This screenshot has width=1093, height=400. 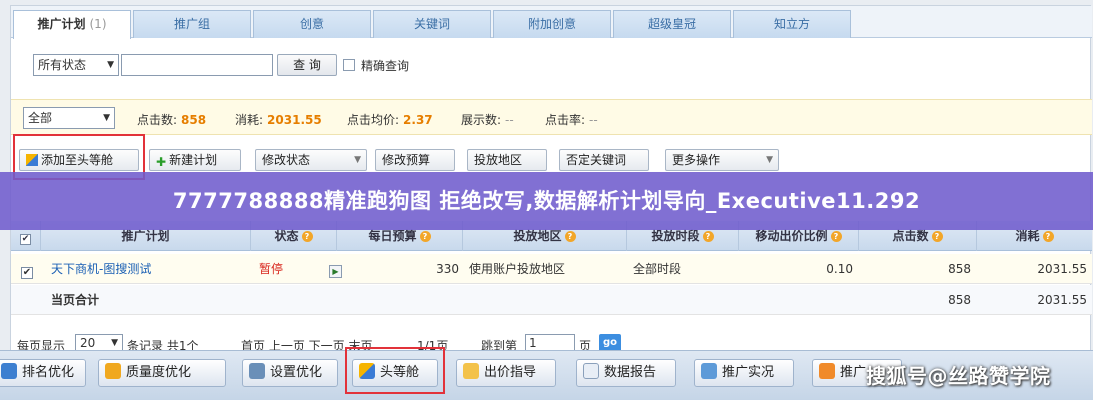 What do you see at coordinates (709, 371) in the screenshot?
I see `practice-icon` at bounding box center [709, 371].